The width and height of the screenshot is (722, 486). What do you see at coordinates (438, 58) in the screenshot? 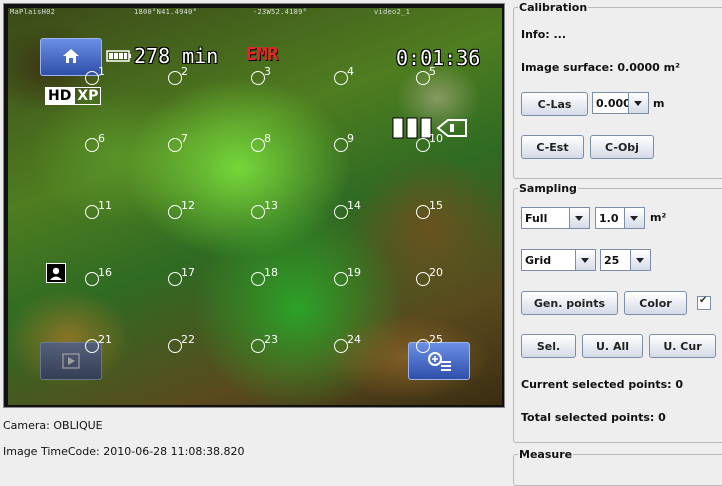
I see `elapsed-time: 0:01:36` at bounding box center [438, 58].